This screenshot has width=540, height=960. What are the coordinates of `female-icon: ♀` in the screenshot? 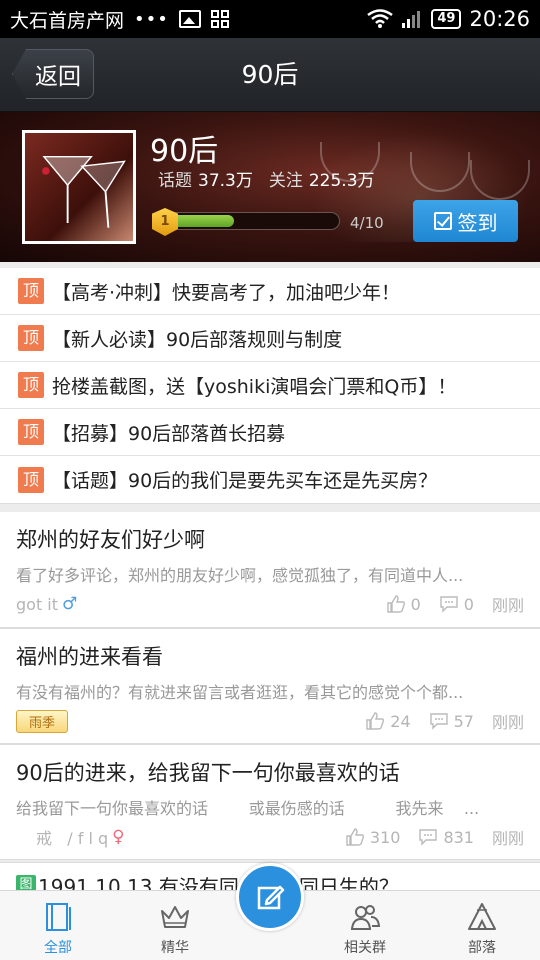 It's located at (118, 837).